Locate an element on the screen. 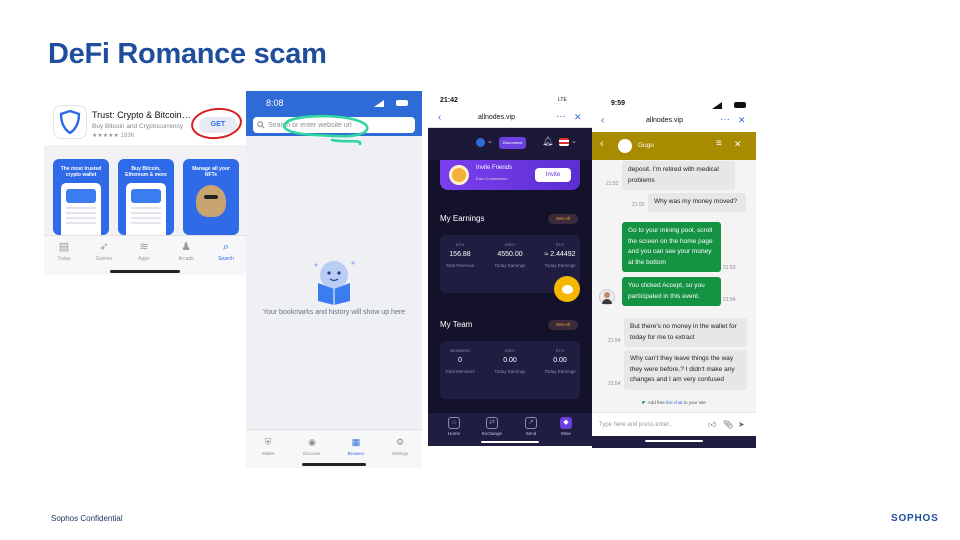 The width and height of the screenshot is (960, 540). app-screenshot-3: Manage all your NFTs is located at coordinates (211, 197).